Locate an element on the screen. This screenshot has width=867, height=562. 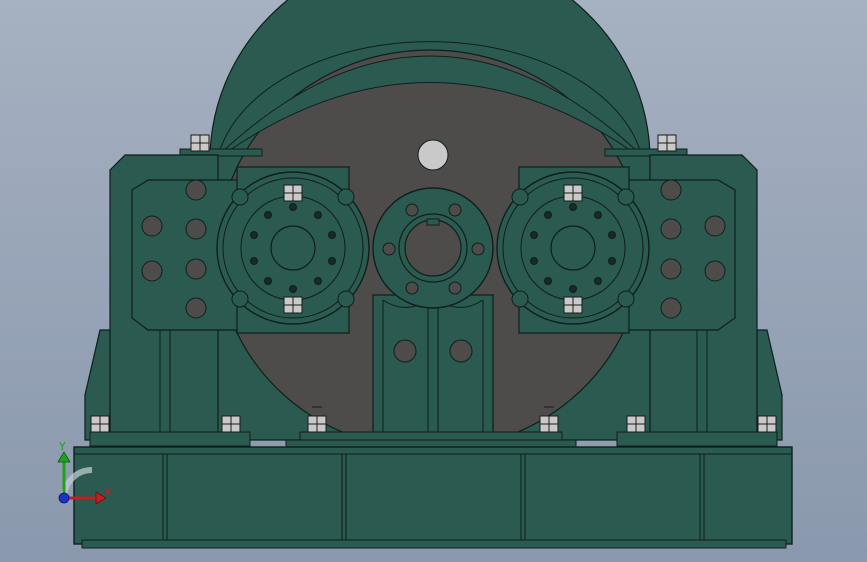
coordinate-triad: Y X is located at coordinates (84, 472).